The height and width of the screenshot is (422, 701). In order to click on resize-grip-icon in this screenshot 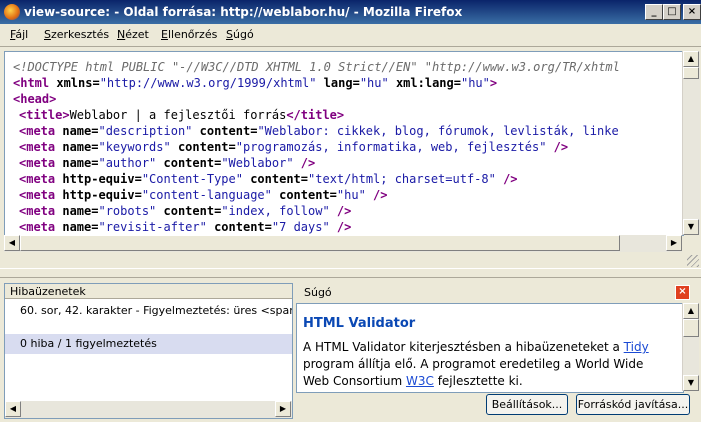, I will do `click(693, 261)`.